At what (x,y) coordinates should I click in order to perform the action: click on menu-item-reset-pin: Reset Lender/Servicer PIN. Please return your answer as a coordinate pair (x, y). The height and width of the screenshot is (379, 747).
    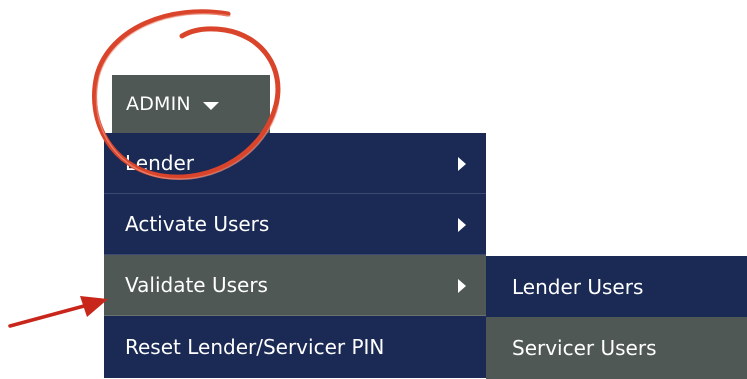
    Looking at the image, I should click on (295, 347).